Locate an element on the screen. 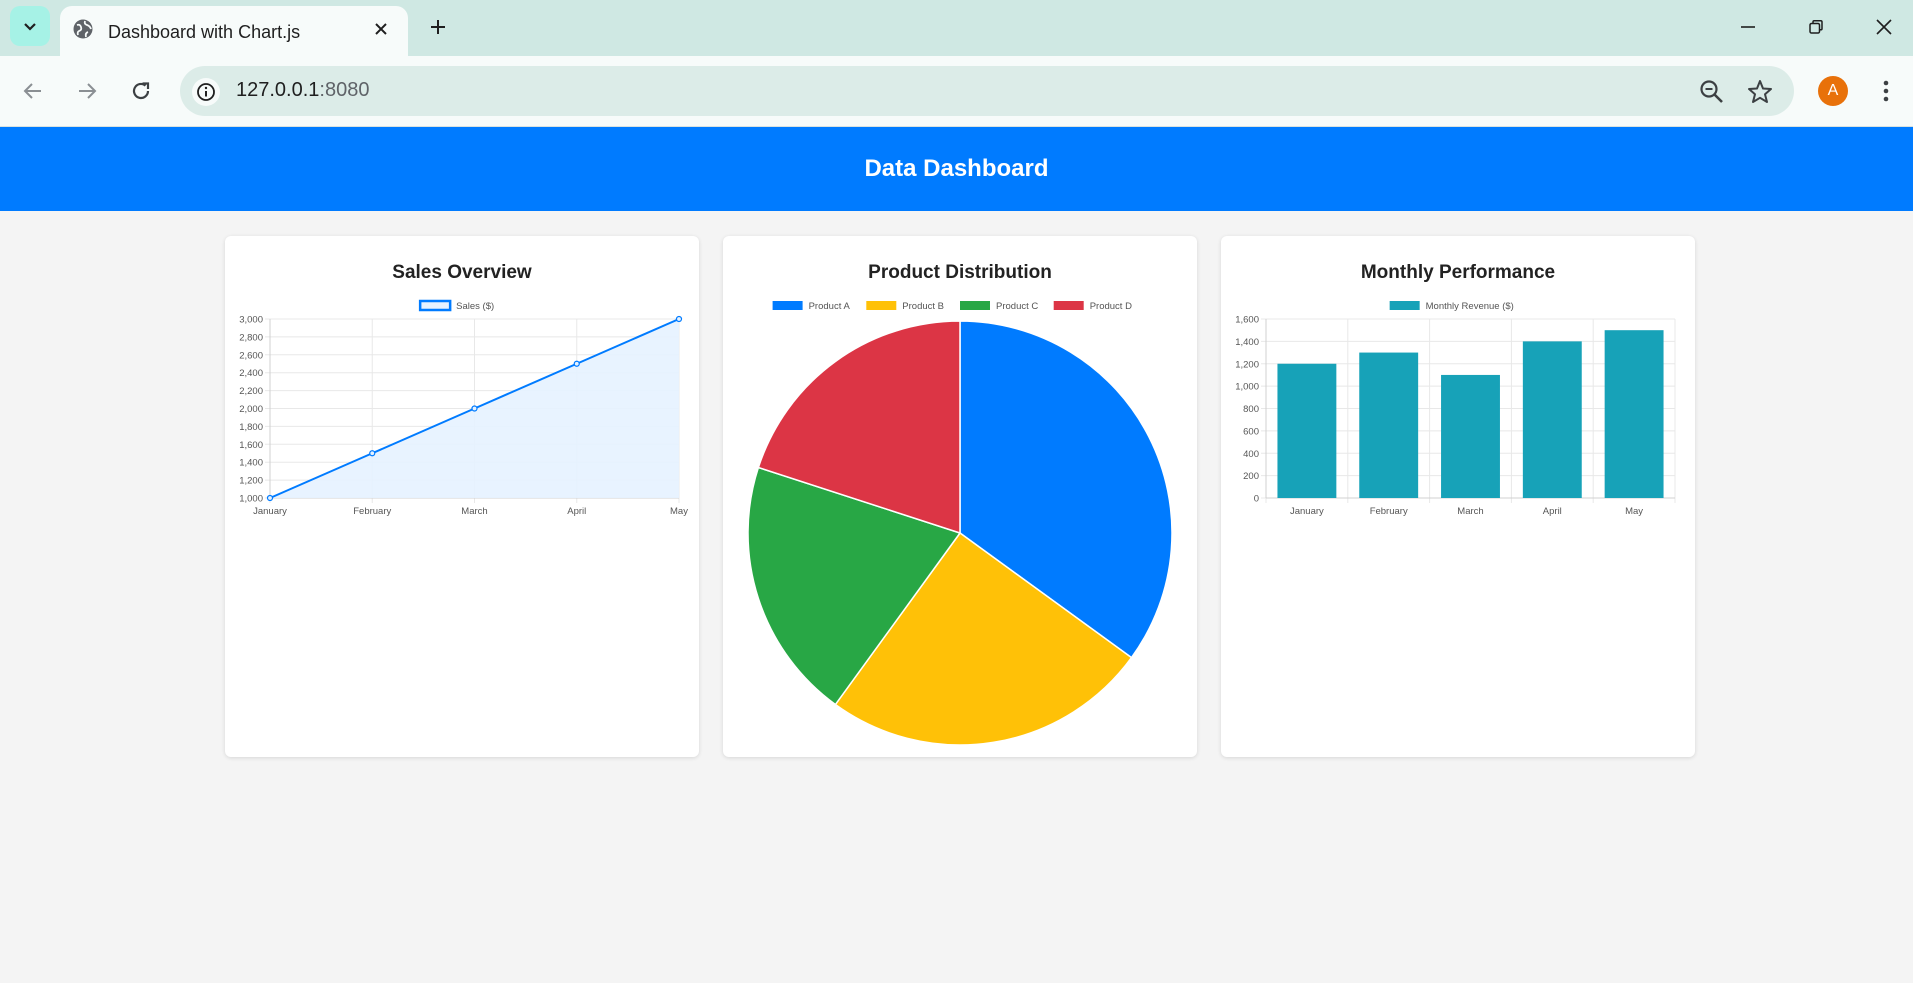  y-tick-label: 2,400 is located at coordinates (251, 373).